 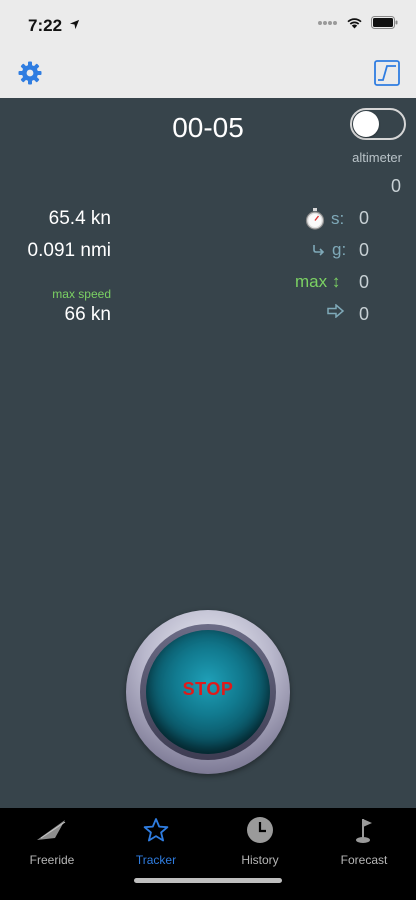 What do you see at coordinates (260, 860) in the screenshot?
I see `tab-label-history: History` at bounding box center [260, 860].